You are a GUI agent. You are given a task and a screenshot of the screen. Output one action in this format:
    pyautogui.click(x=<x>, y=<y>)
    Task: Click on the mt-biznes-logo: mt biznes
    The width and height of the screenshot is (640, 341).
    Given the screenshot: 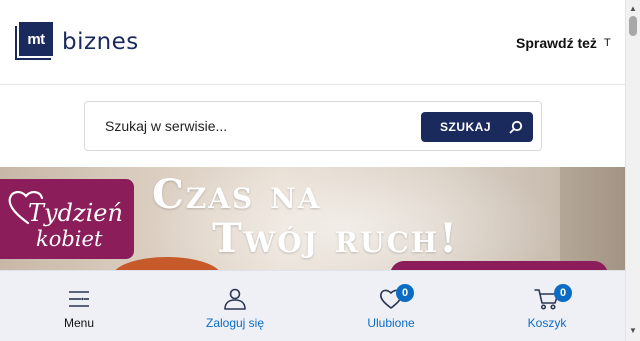 What is the action you would take?
    pyautogui.click(x=77, y=42)
    